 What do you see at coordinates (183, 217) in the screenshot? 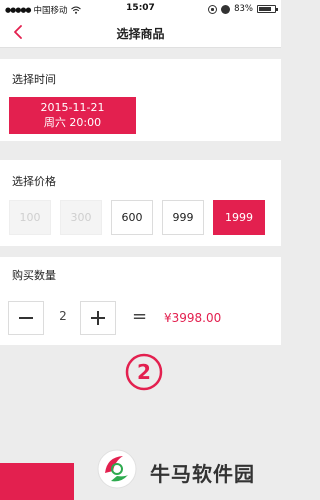
I see `price-option-999: 999` at bounding box center [183, 217].